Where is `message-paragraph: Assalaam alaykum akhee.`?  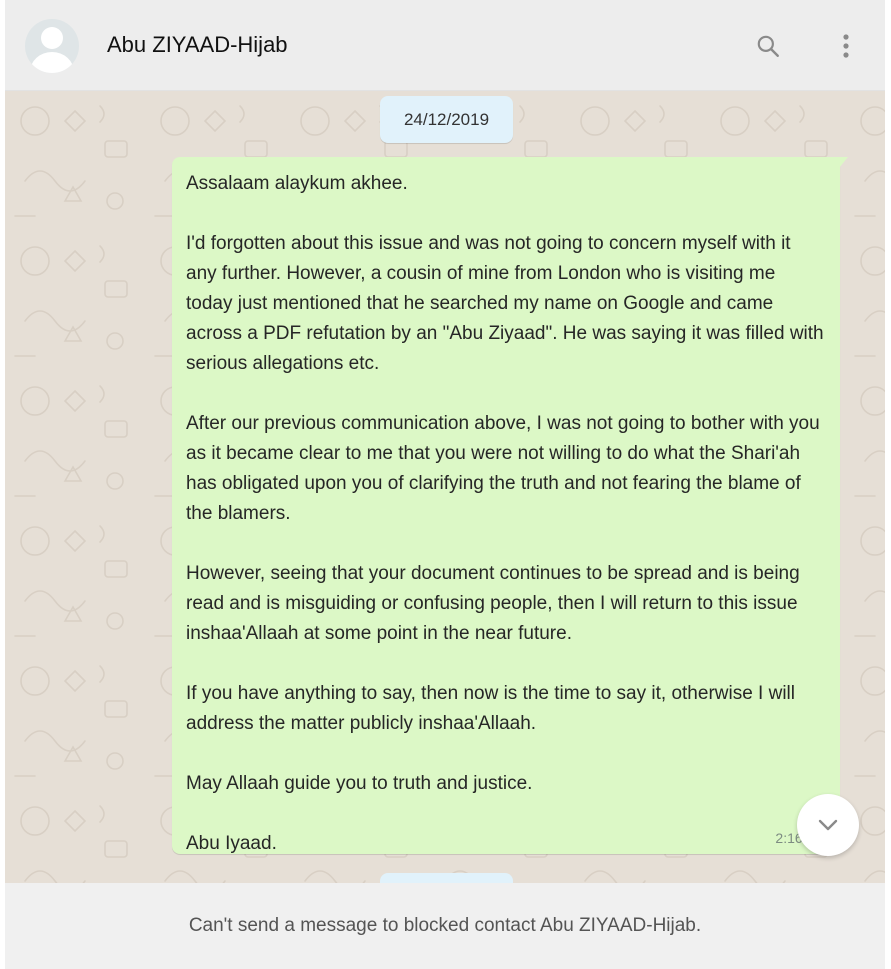
message-paragraph: Assalaam alaykum akhee. is located at coordinates (297, 183).